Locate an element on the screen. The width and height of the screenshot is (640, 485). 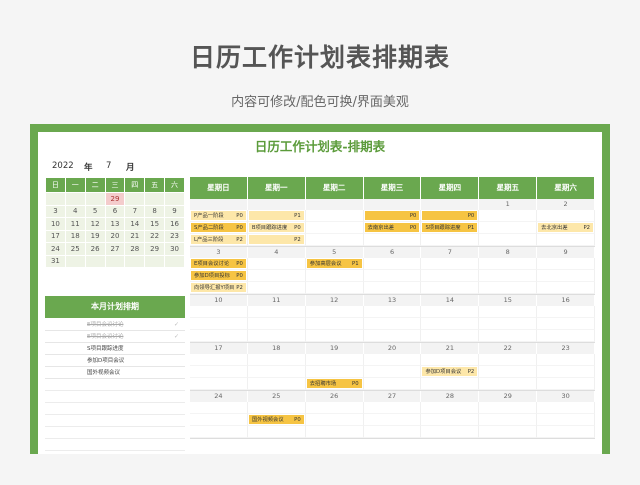
mini-day-cell: 18 is located at coordinates (75, 236).